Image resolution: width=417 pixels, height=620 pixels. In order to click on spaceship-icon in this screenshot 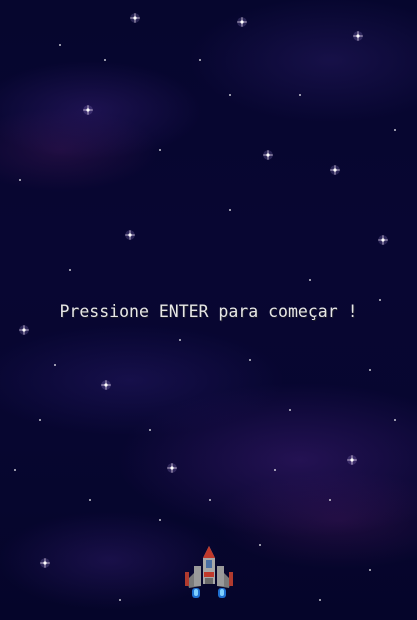, I will do `click(209, 572)`.